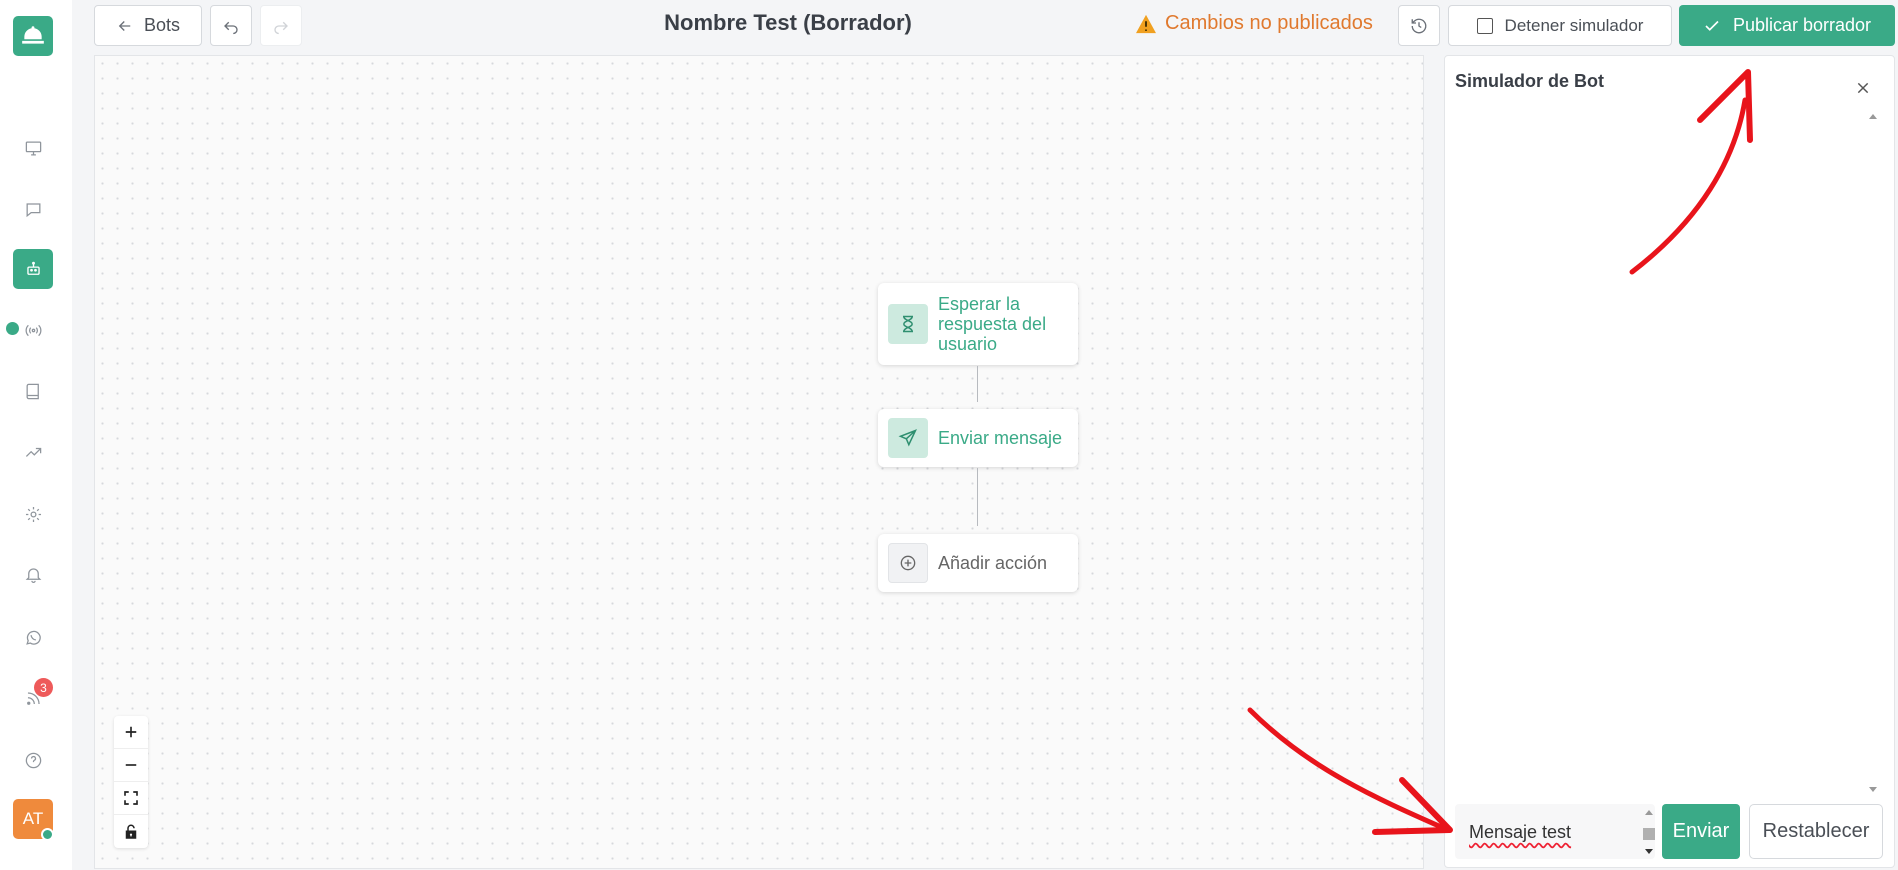 Image resolution: width=1898 pixels, height=870 pixels. I want to click on close-icon, so click(1863, 88).